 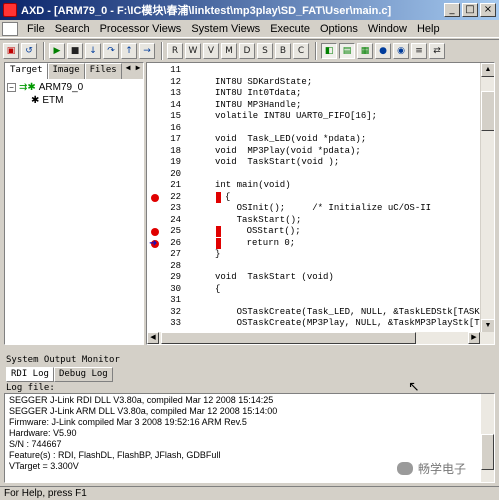 I want to click on code-line: 28, so click(x=317, y=267).